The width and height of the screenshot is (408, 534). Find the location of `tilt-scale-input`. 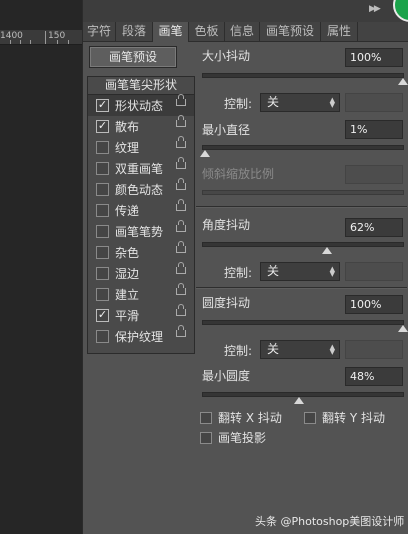

tilt-scale-input is located at coordinates (374, 174).